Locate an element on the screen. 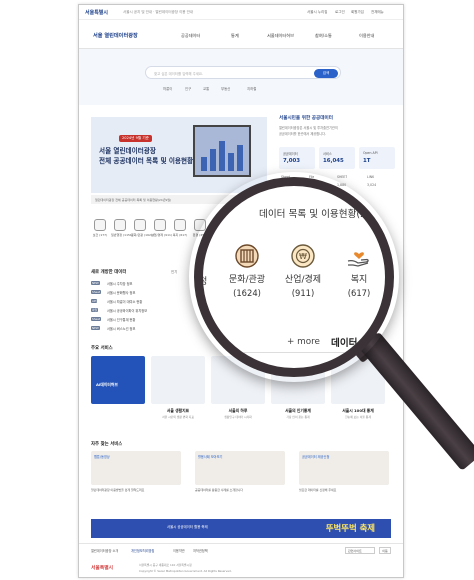 This screenshot has height=580, width=474. util-link-seoul: 서울시 누리집 is located at coordinates (317, 12).